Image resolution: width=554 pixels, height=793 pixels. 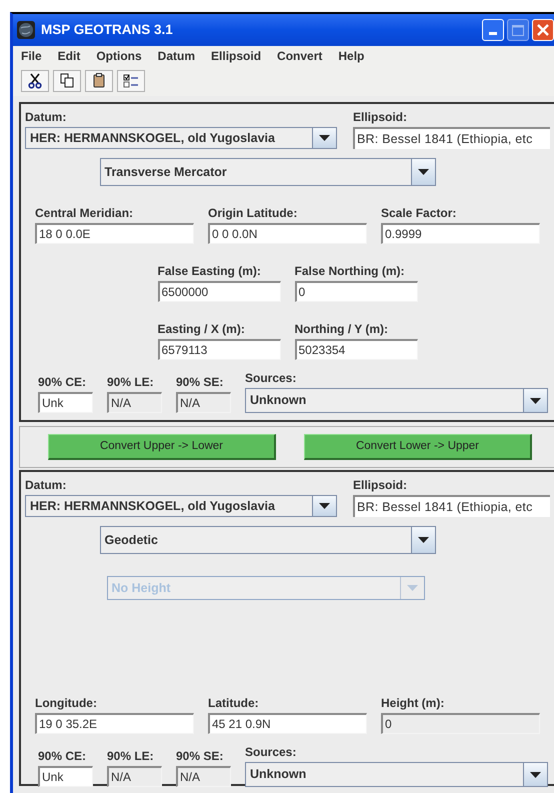 What do you see at coordinates (518, 30) in the screenshot?
I see `maximize-icon` at bounding box center [518, 30].